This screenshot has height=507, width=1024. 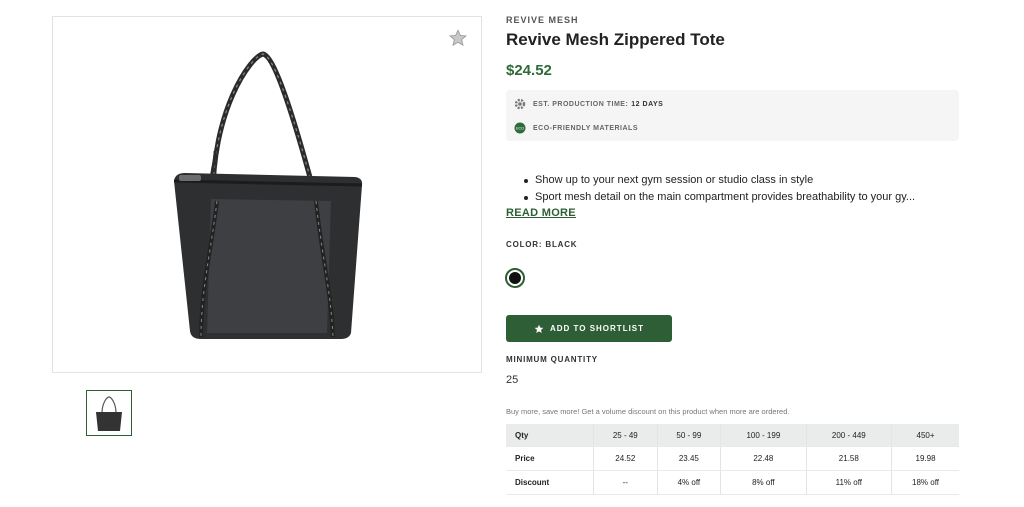 I want to click on production-time-row: EST. PRODUCTION TIME: 12 DAYS, so click(x=588, y=104).